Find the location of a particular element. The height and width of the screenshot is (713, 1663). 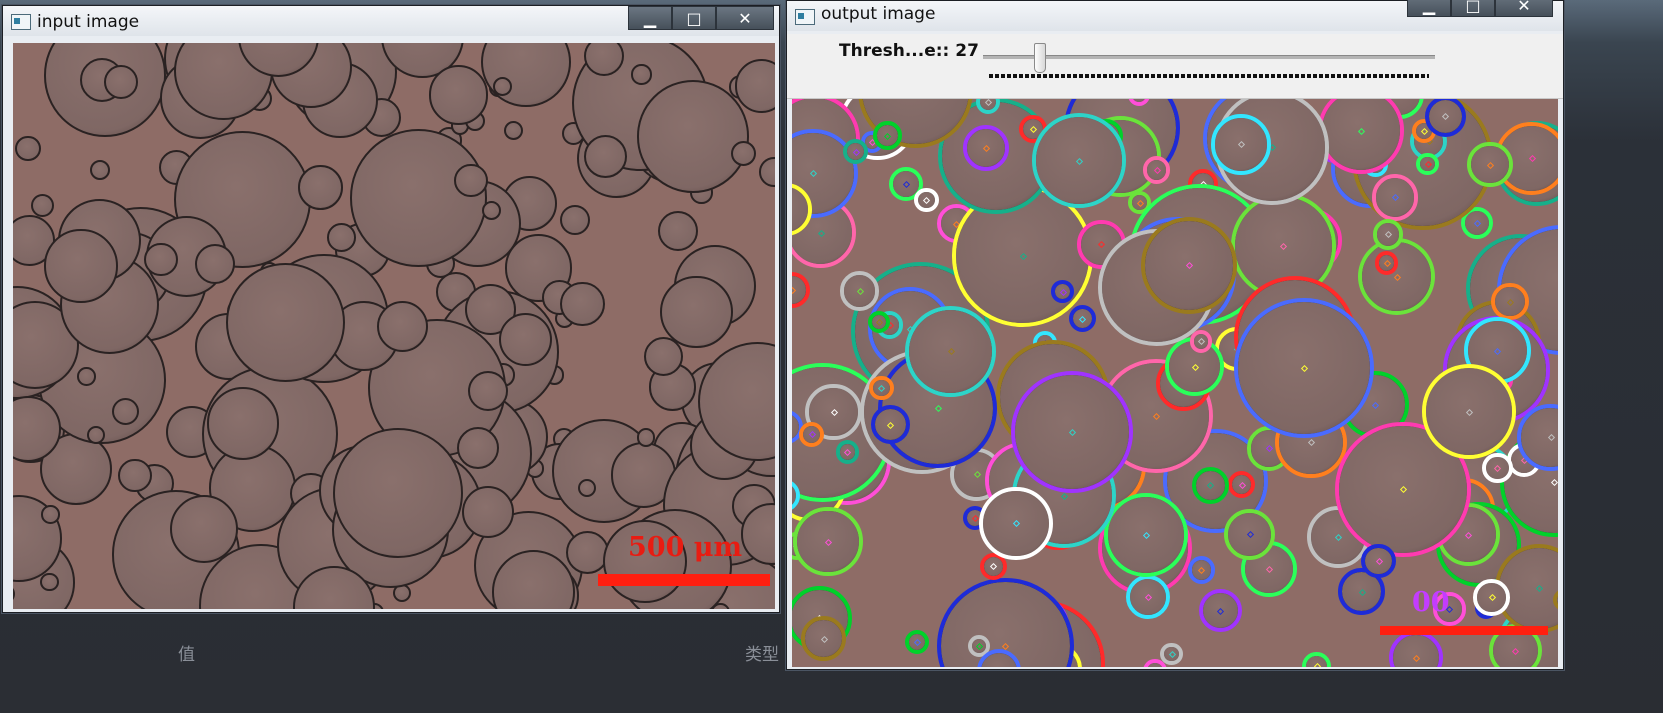

input-window-controls: ▁ □ ✕ is located at coordinates (701, 18).